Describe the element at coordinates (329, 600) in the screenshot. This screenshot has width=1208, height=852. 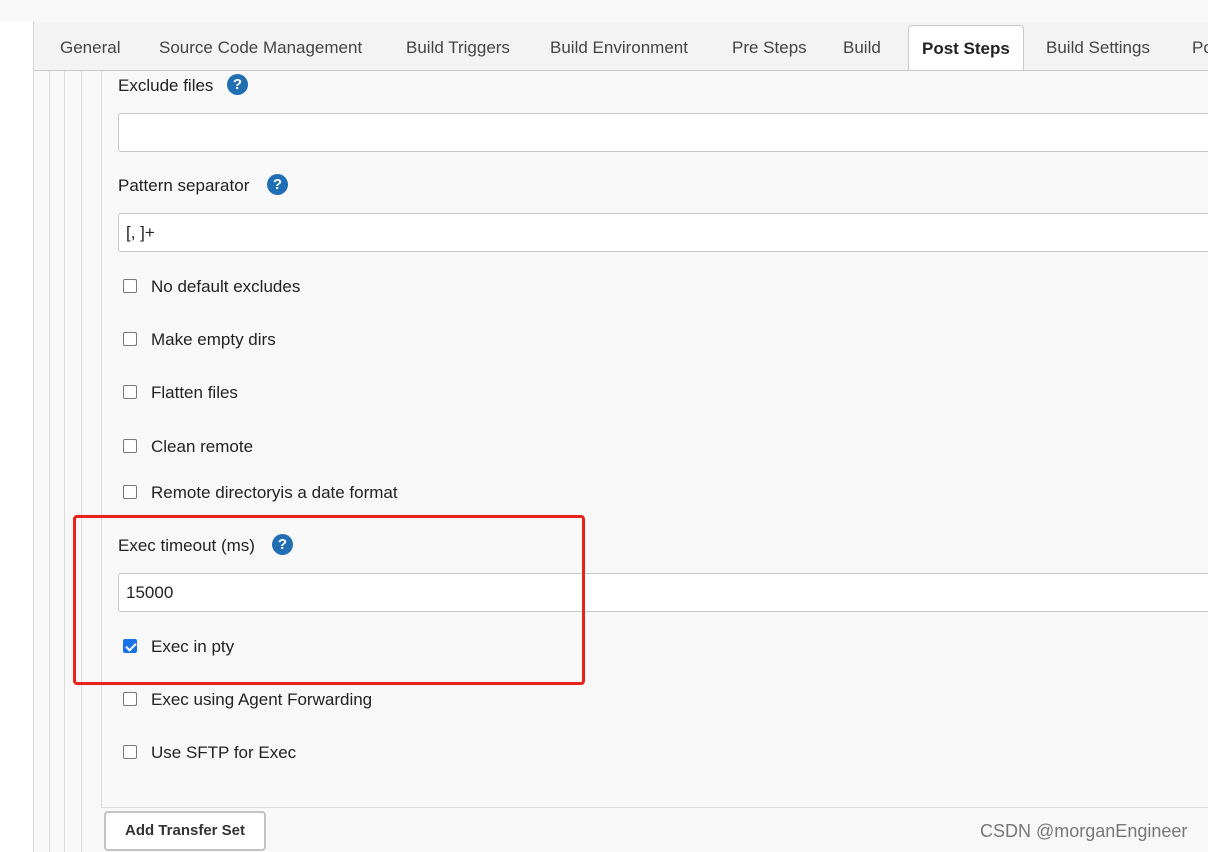
I see `annotation-highlight-box` at that location.